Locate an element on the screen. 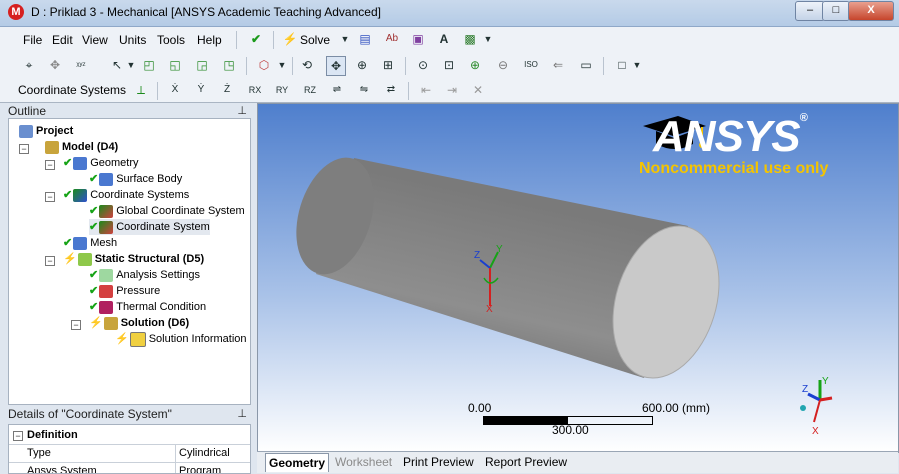 This screenshot has width=899, height=474. new-section-plane-icon: ▤ is located at coordinates (365, 39).